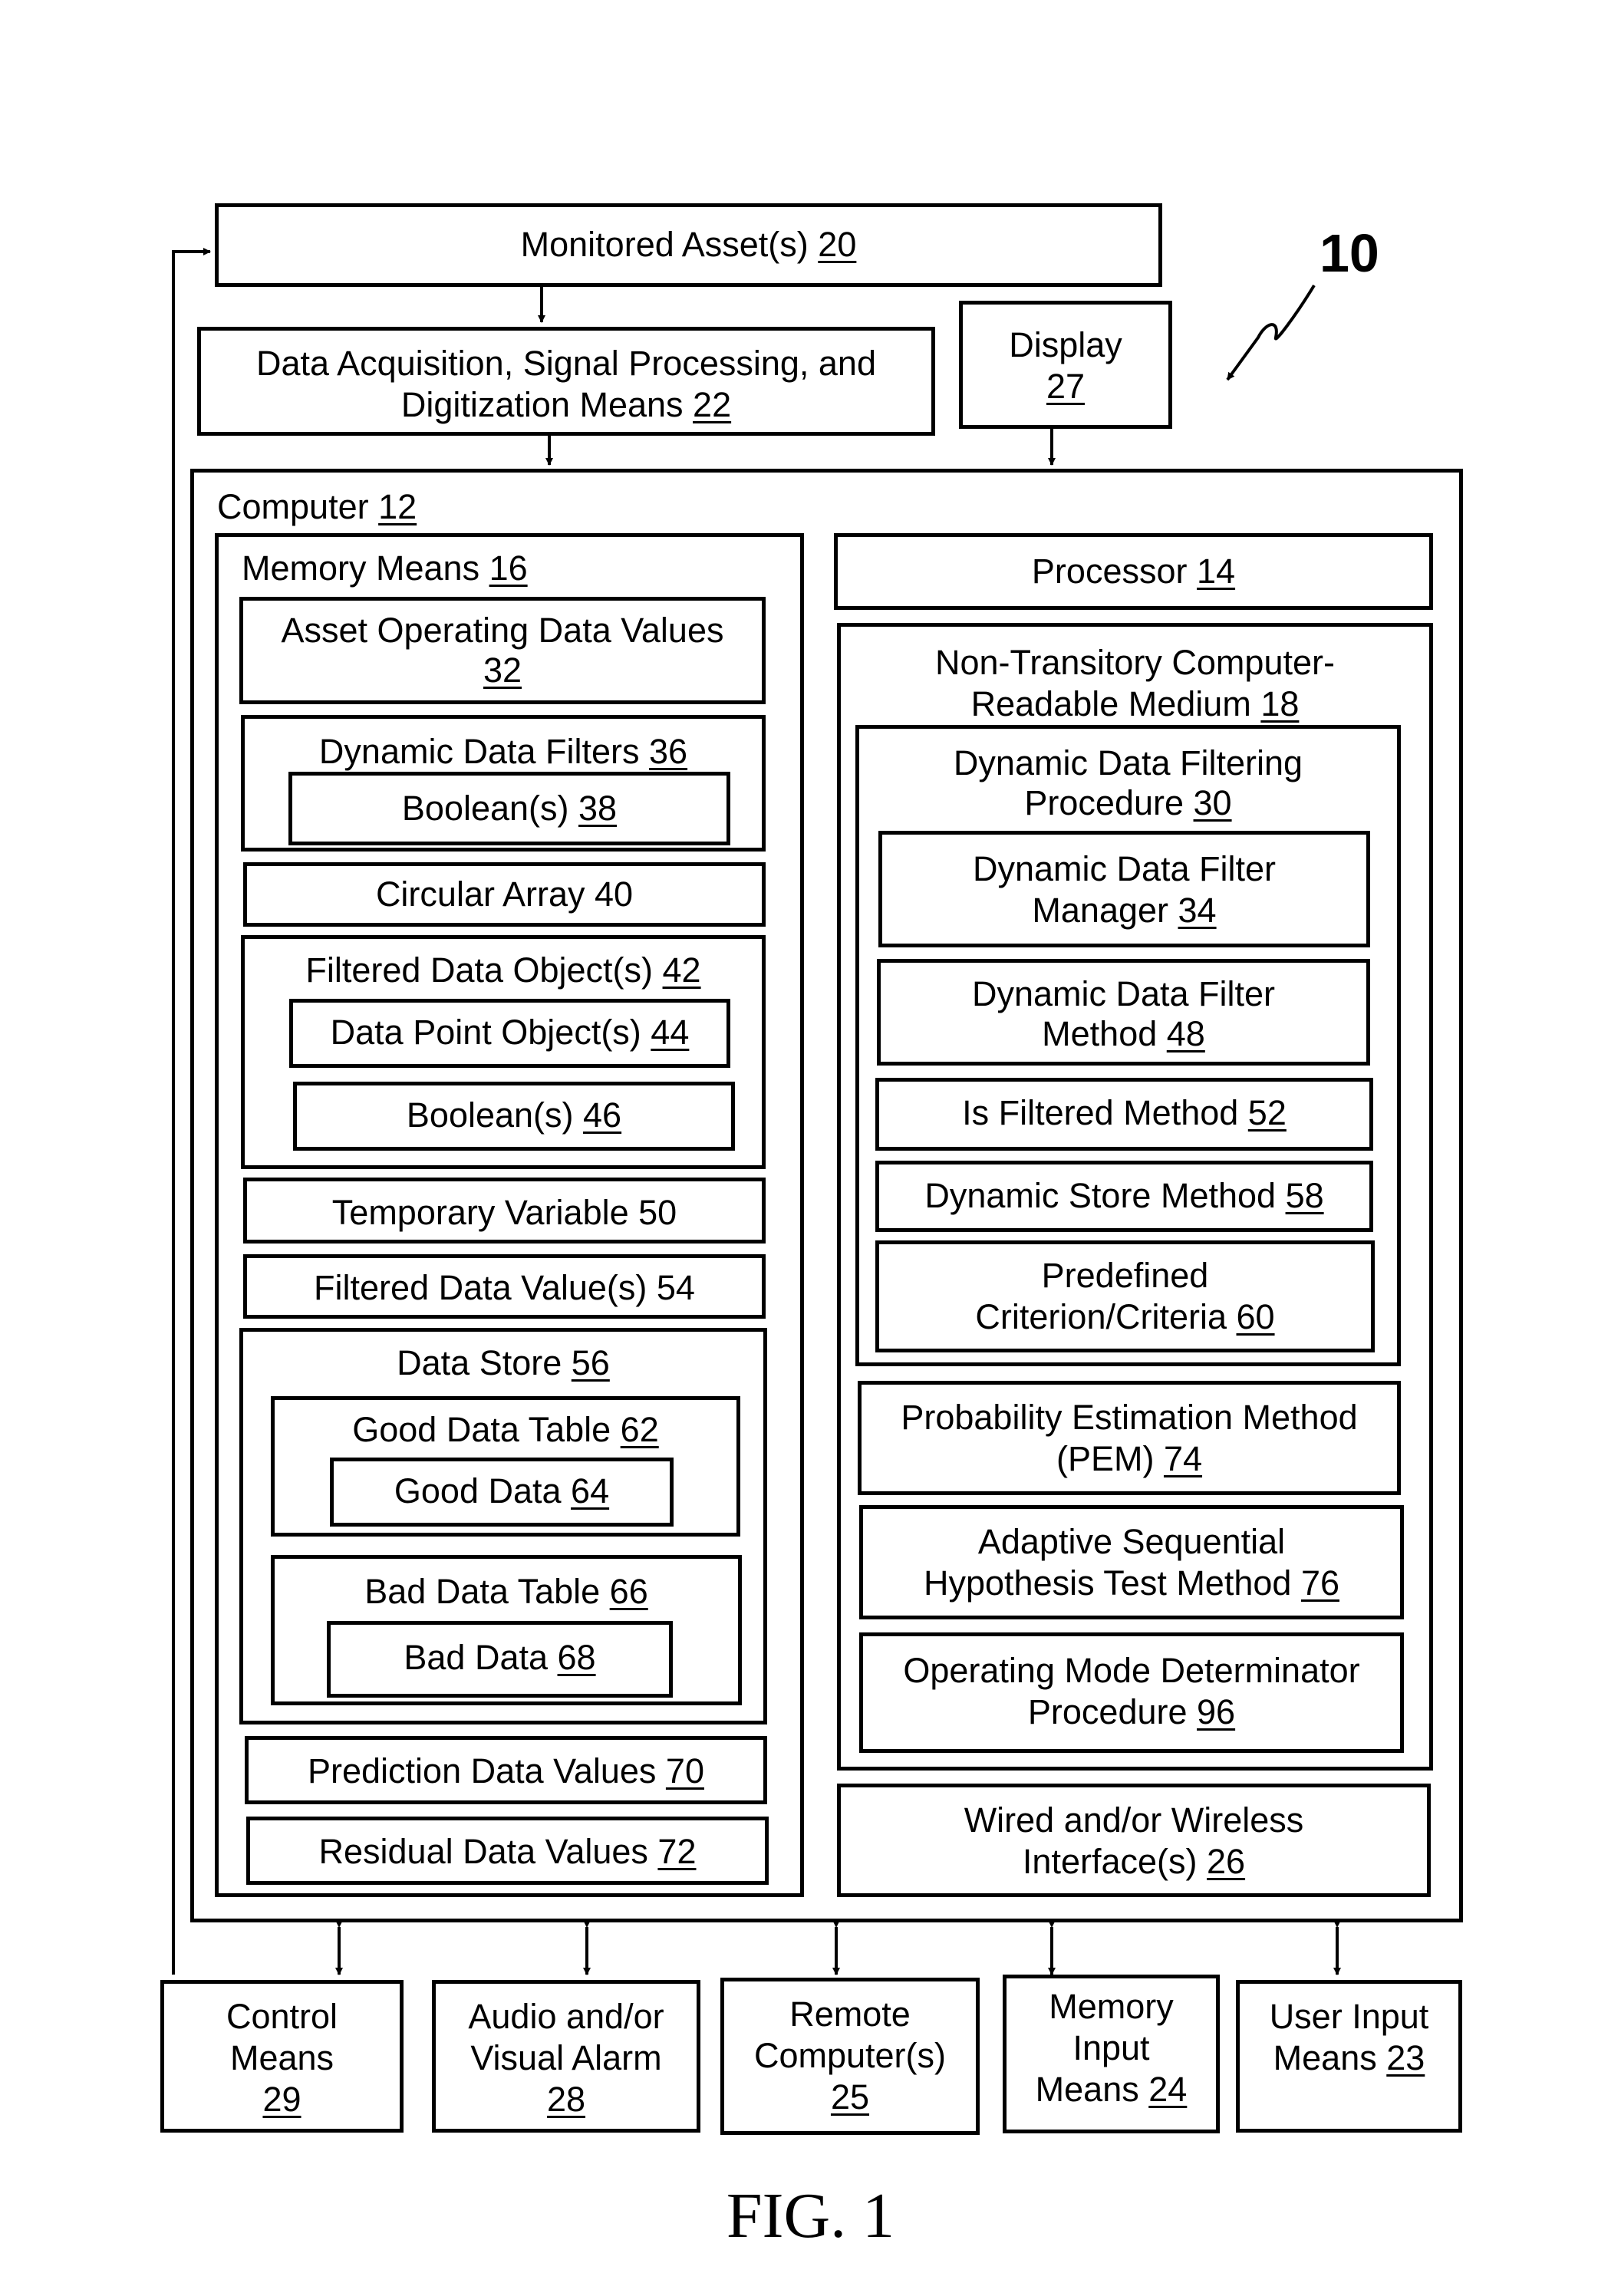 This screenshot has height=2296, width=1621. What do you see at coordinates (566, 2056) in the screenshot?
I see `audio-visual-alarm-box: Audio and/or Visual Alarm 28` at bounding box center [566, 2056].